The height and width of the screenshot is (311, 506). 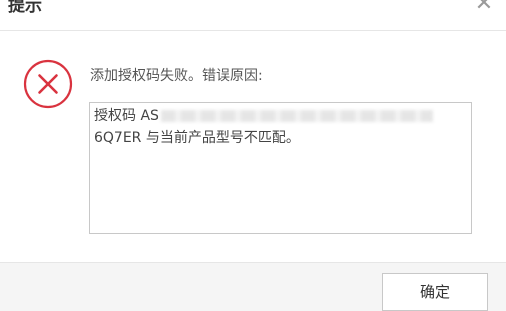 What do you see at coordinates (253, 15) in the screenshot?
I see `dialog-header: 提示 ✕` at bounding box center [253, 15].